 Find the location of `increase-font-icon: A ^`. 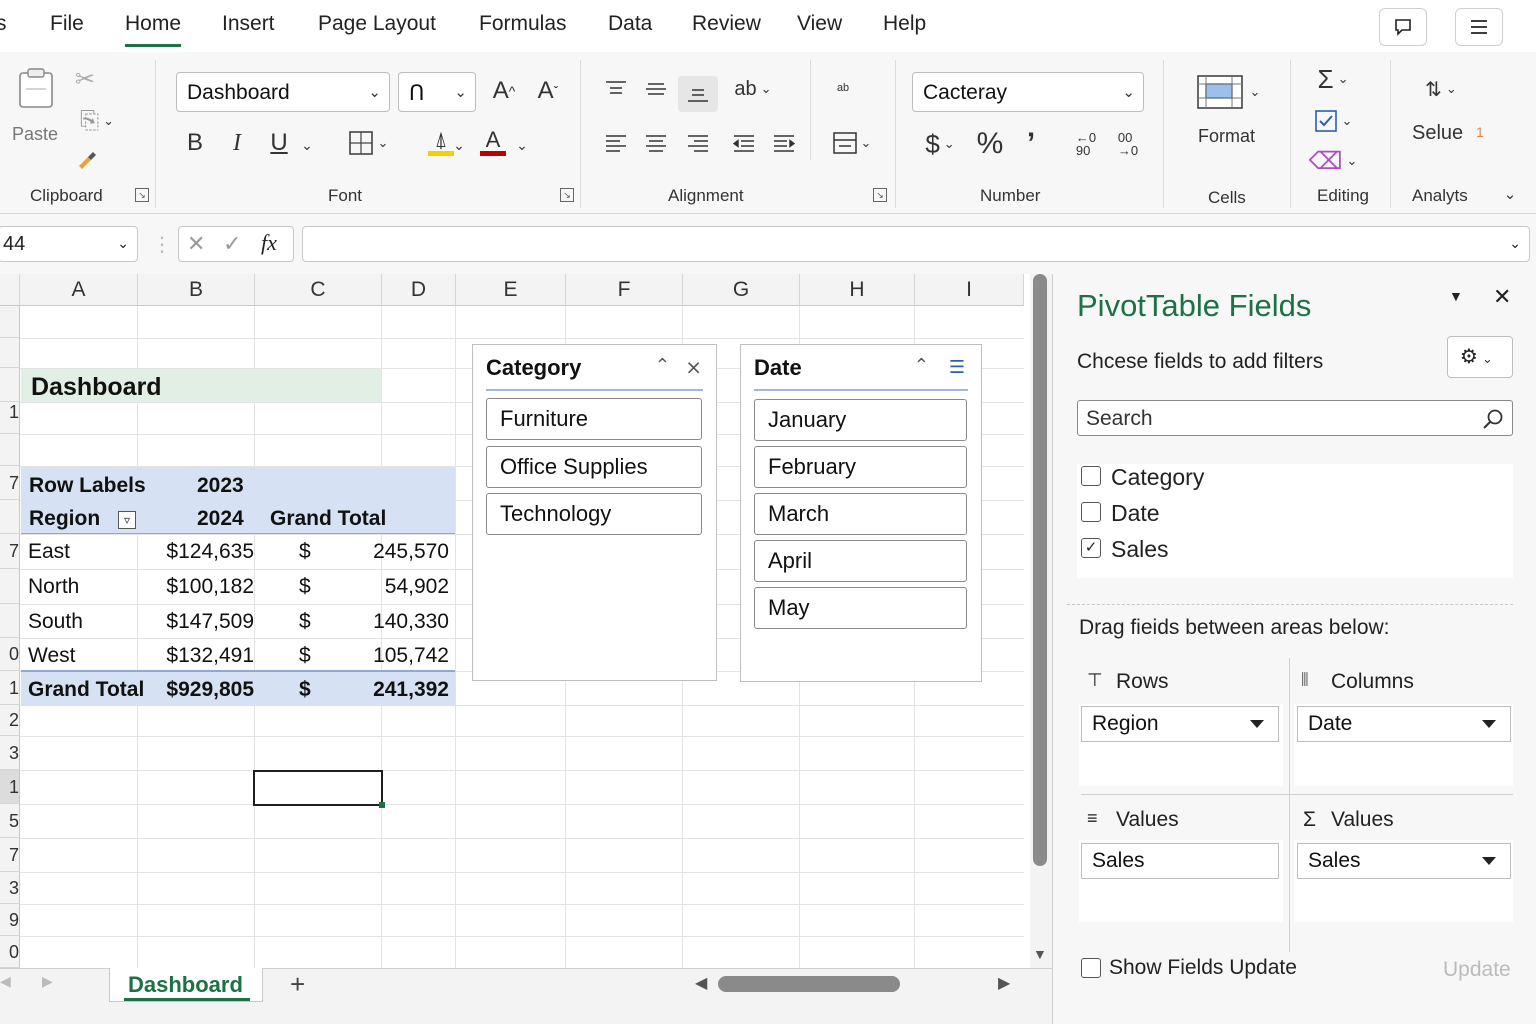

increase-font-icon: A ^ is located at coordinates (504, 91).